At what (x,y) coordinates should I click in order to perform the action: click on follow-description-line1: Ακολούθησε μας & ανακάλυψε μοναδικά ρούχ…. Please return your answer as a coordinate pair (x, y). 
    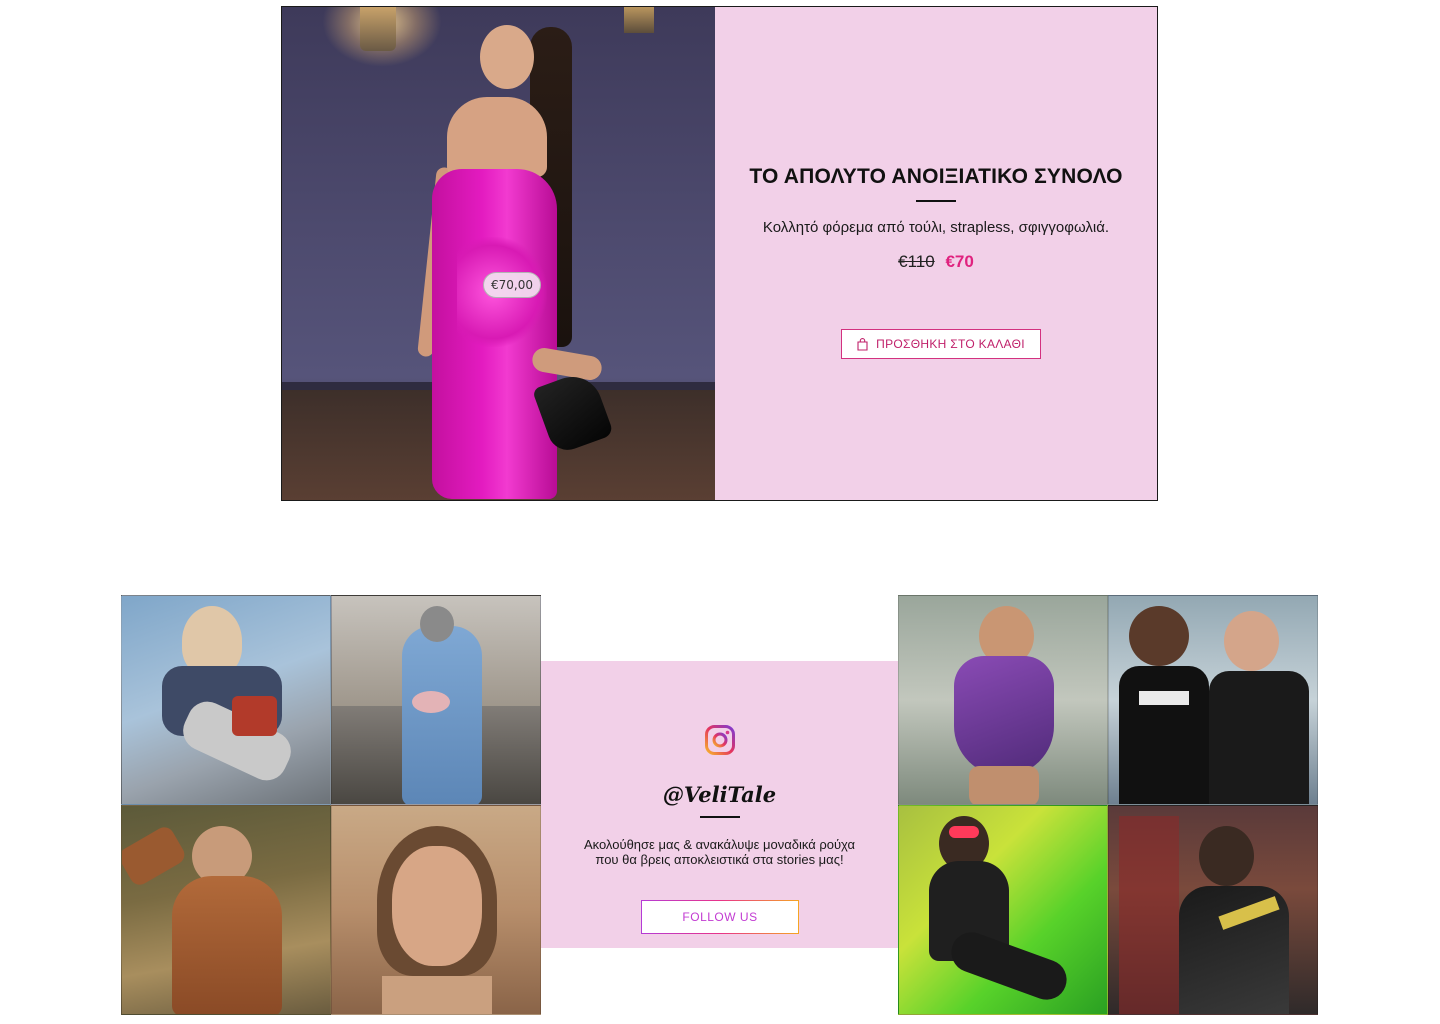
    Looking at the image, I should click on (719, 844).